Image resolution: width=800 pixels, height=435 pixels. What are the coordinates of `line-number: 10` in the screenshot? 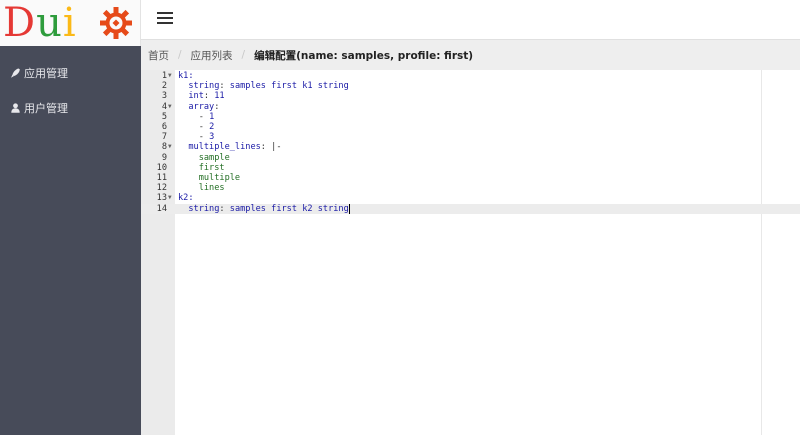 It's located at (161, 167).